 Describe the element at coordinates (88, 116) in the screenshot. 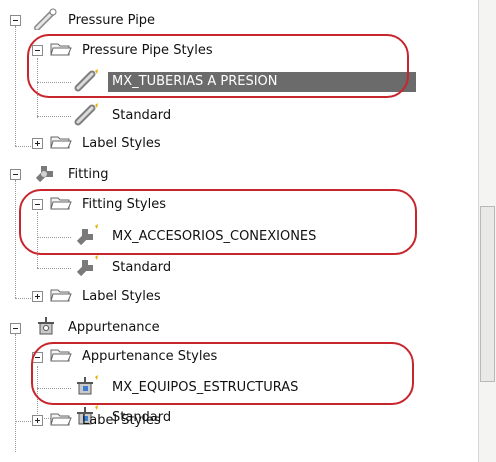

I see `pipe-style-icon` at that location.